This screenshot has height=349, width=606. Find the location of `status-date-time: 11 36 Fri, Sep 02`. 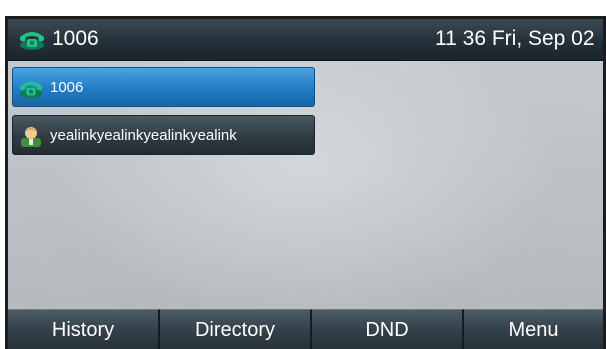

status-date-time: 11 36 Fri, Sep 02 is located at coordinates (515, 38).